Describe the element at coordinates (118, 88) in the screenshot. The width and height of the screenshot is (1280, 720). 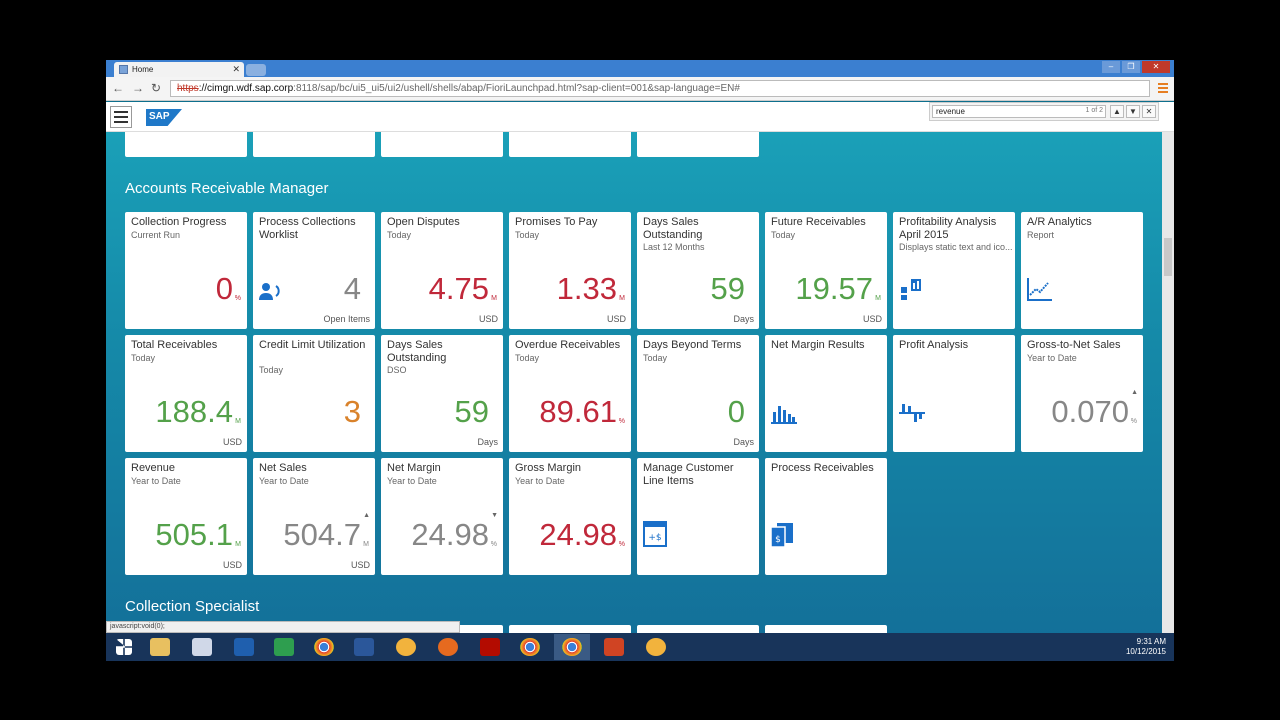
I see `back-icon: ←` at that location.